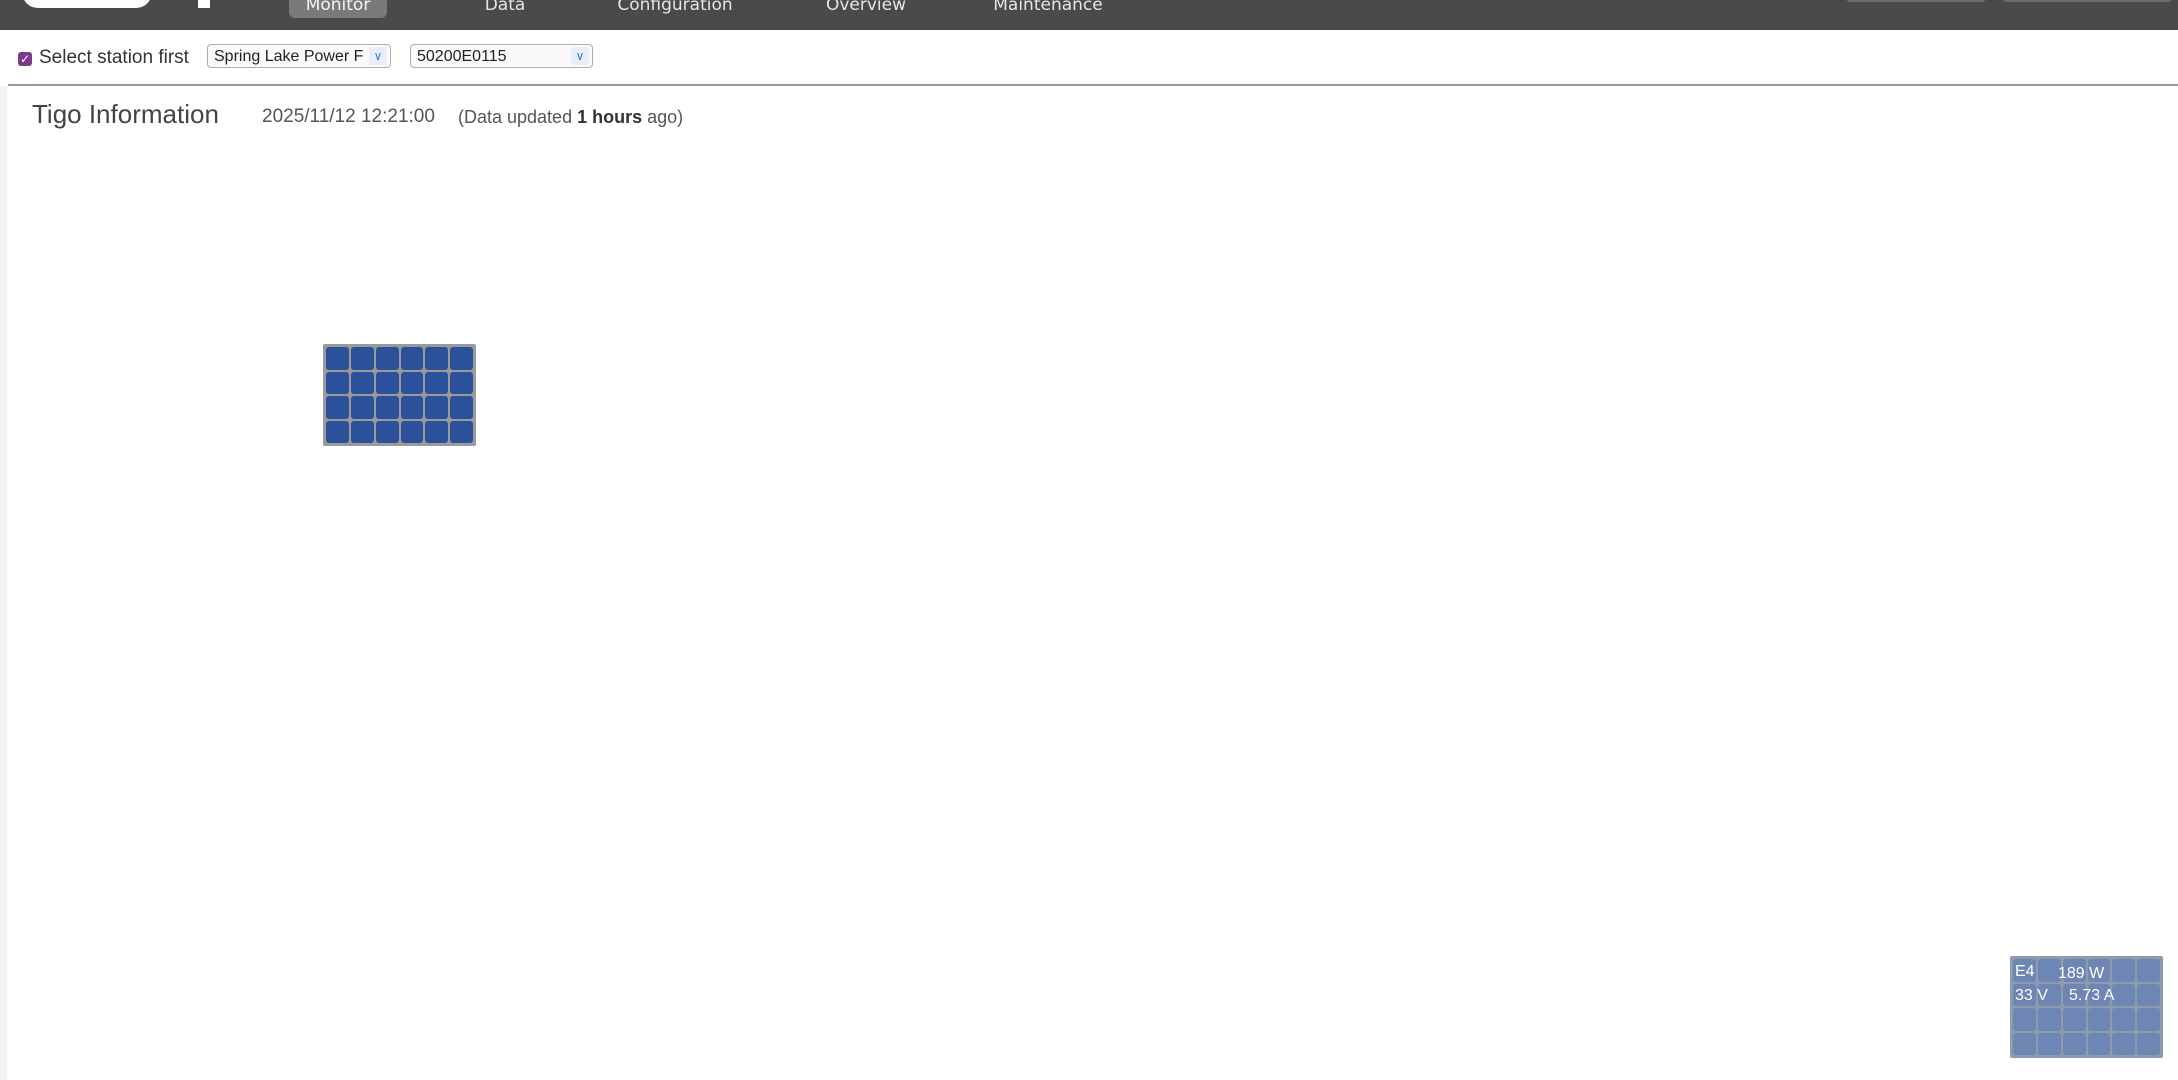 The image size is (2178, 1080). Describe the element at coordinates (25, 59) in the screenshot. I see `select-station-first-checkbox: ✓` at that location.